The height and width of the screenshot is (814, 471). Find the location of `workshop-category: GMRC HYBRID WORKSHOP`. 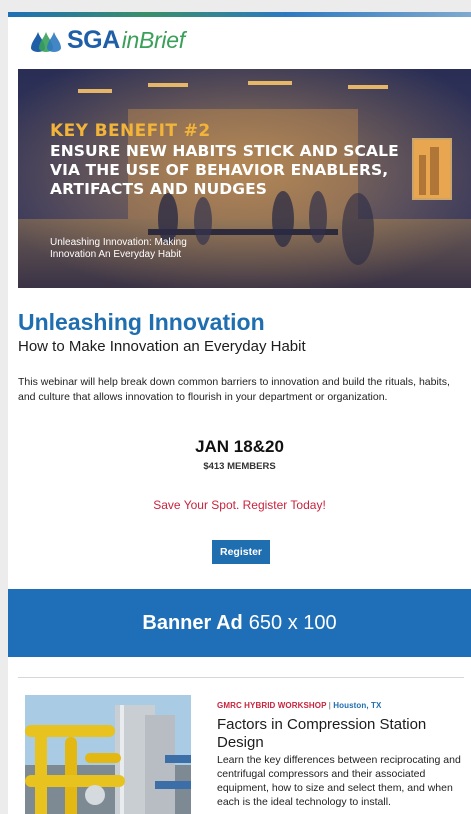

workshop-category: GMRC HYBRID WORKSHOP is located at coordinates (272, 705).